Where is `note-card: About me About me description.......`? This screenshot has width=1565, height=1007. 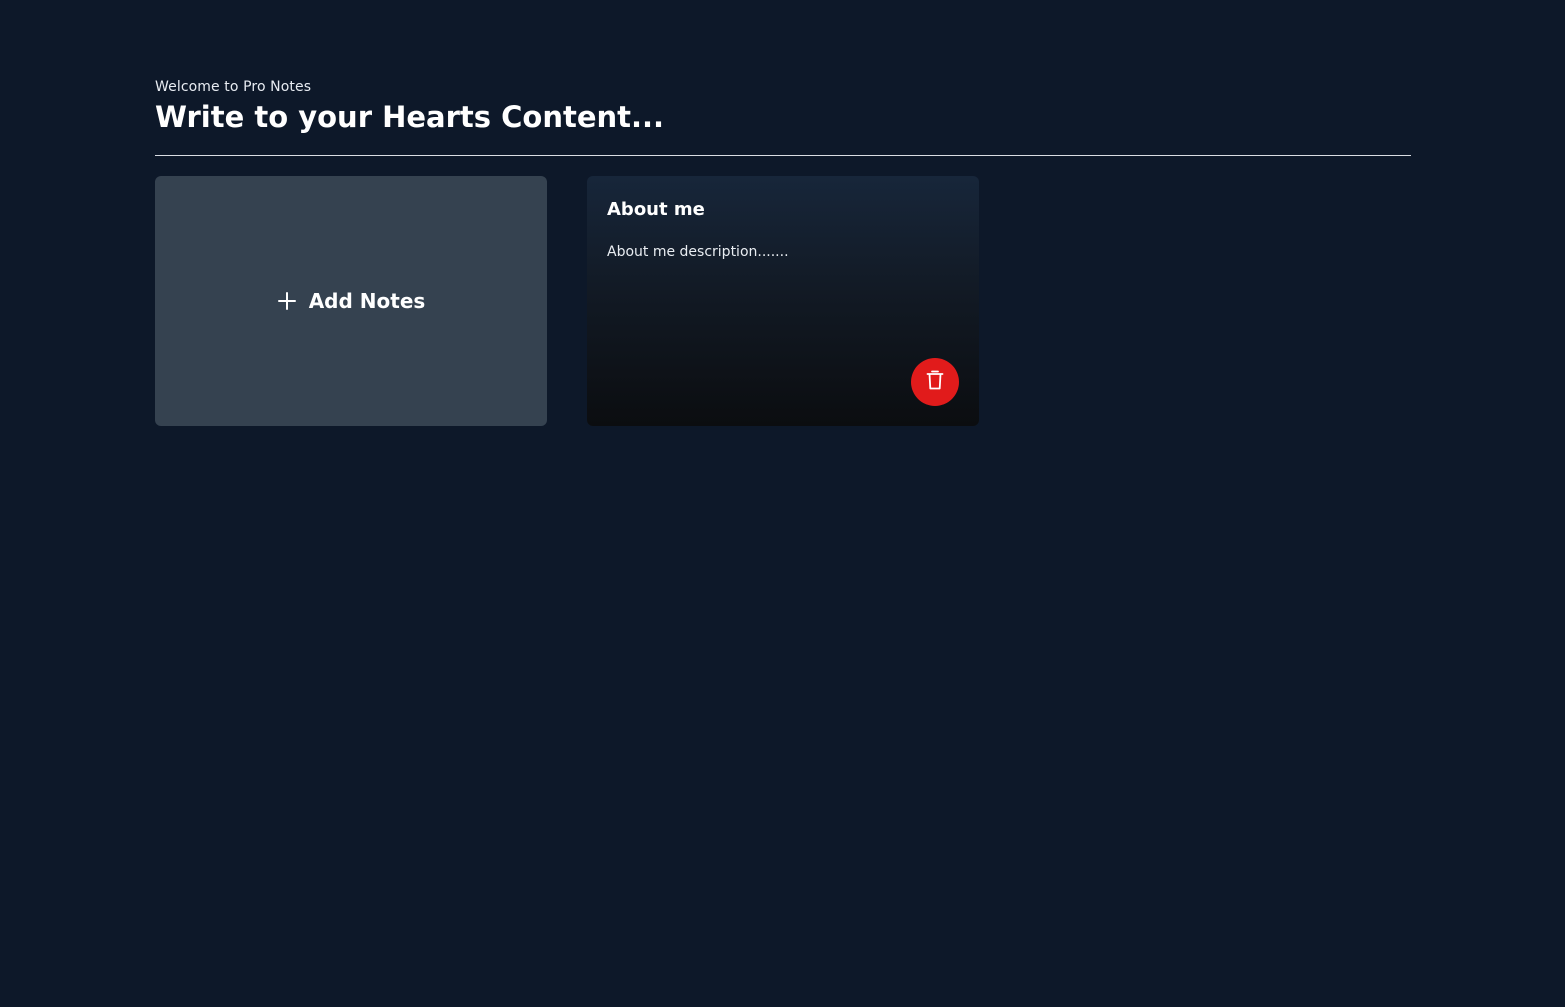
note-card: About me About me description....... is located at coordinates (783, 301).